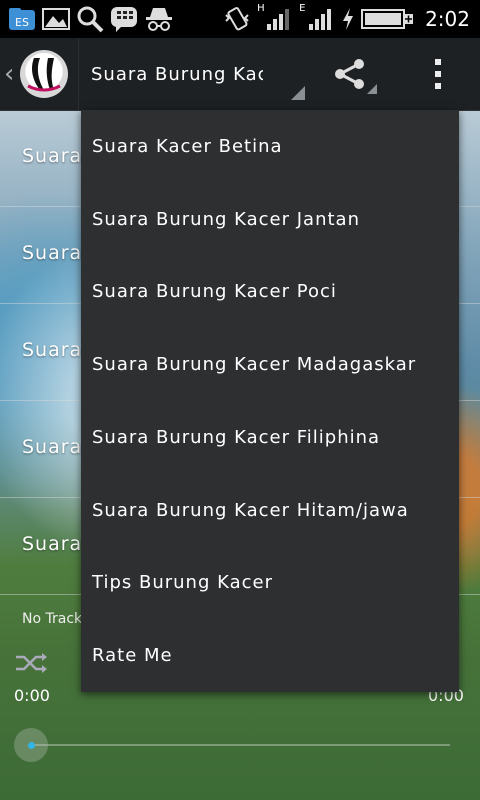 This screenshot has width=480, height=800. I want to click on title-spinner: Suara Burung Kacer Betina, so click(191, 74).